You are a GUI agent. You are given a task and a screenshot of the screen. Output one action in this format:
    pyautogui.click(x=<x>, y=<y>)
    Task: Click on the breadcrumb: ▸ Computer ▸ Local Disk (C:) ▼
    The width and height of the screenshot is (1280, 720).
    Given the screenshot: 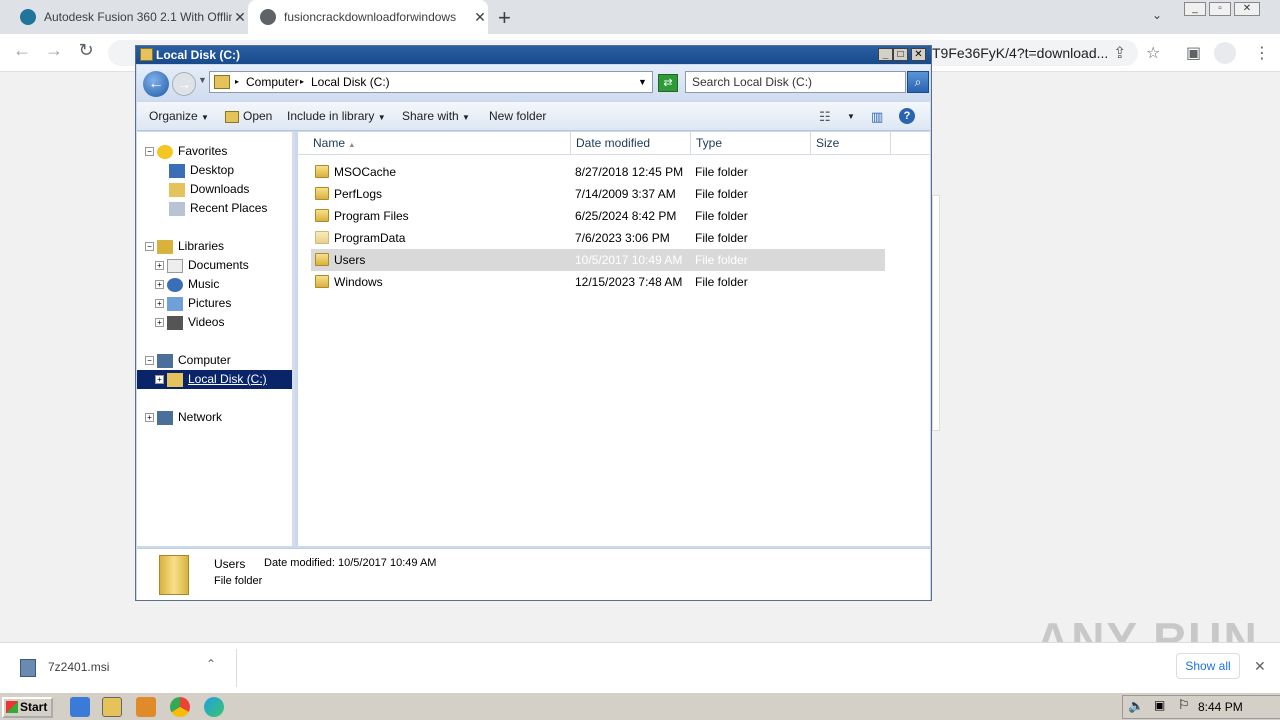 What is the action you would take?
    pyautogui.click(x=431, y=82)
    